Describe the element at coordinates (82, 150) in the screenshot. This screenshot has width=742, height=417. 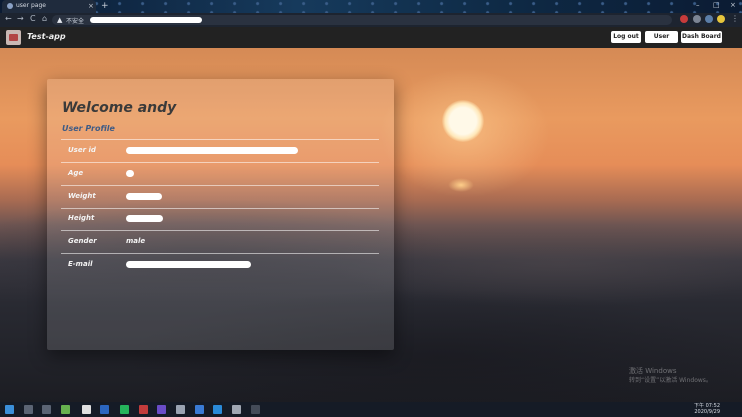
I see `user-id-label: User id` at that location.